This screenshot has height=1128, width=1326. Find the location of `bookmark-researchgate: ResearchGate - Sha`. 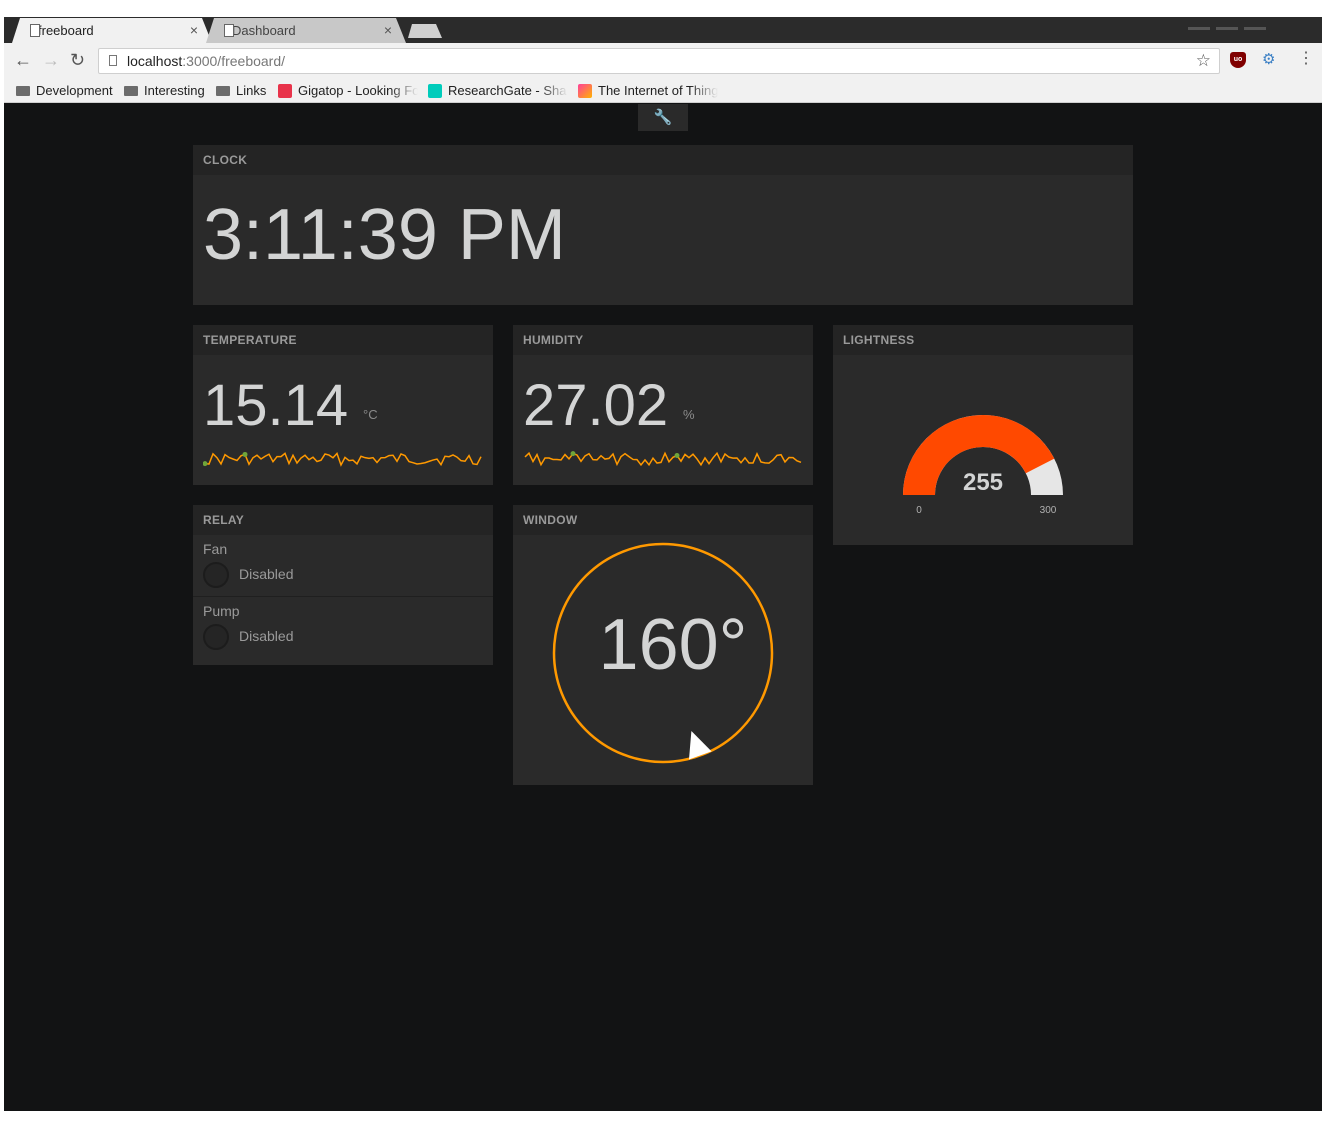

bookmark-researchgate: ResearchGate - Sha is located at coordinates (498, 91).